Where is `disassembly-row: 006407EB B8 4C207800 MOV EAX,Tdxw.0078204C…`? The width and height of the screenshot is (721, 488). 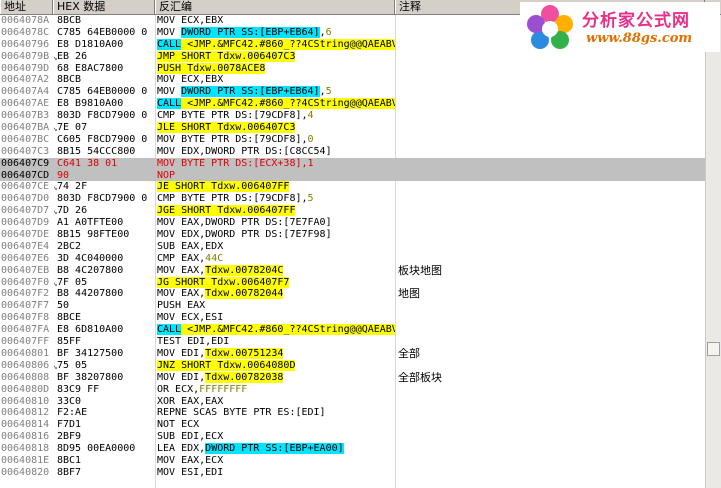 disassembly-row: 006407EB B8 4C207800 MOV EAX,Tdxw.0078204C… is located at coordinates (352, 270).